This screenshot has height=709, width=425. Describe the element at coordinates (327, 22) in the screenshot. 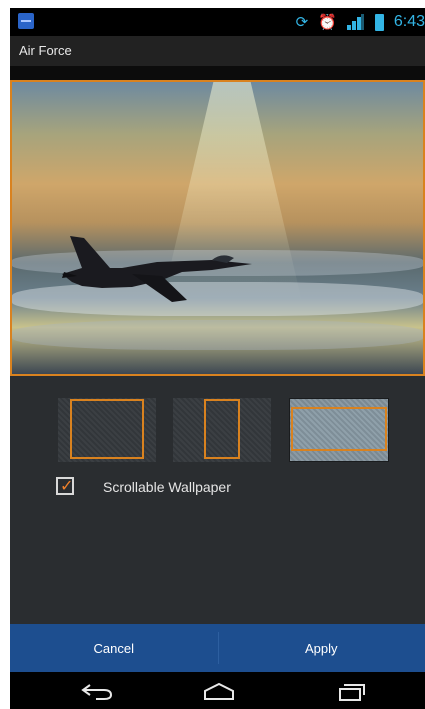

I see `alarm-icon: ⏰` at that location.